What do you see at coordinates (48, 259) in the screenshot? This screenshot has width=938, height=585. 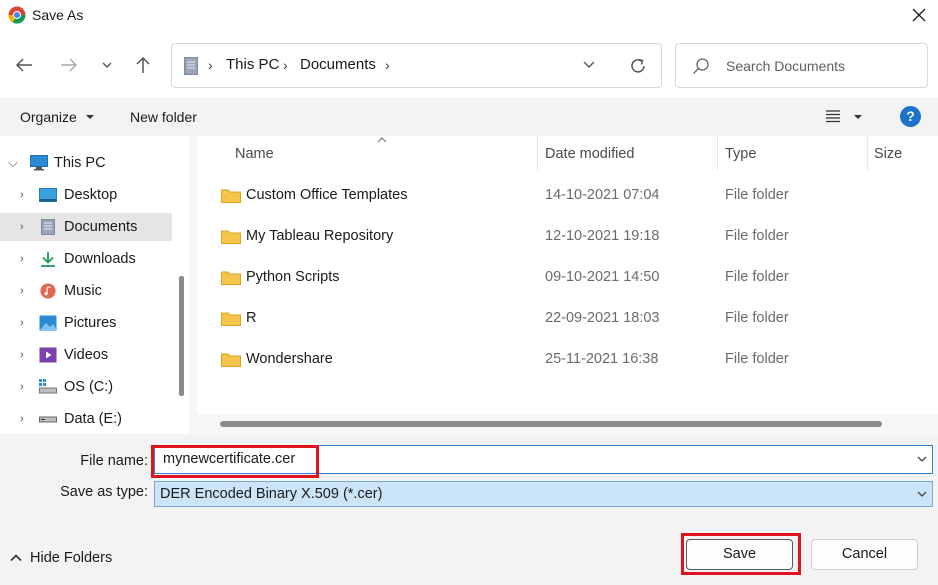 I see `download-icon` at bounding box center [48, 259].